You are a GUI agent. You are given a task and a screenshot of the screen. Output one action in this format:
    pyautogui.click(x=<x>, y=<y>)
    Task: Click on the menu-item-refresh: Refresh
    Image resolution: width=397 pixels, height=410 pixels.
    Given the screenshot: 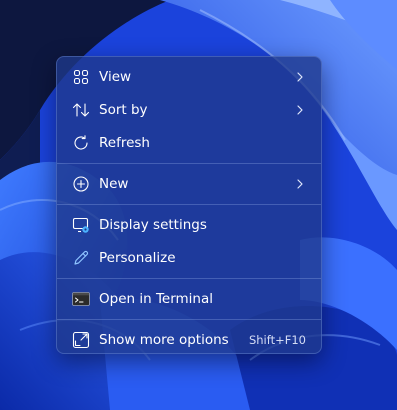 What is the action you would take?
    pyautogui.click(x=189, y=143)
    